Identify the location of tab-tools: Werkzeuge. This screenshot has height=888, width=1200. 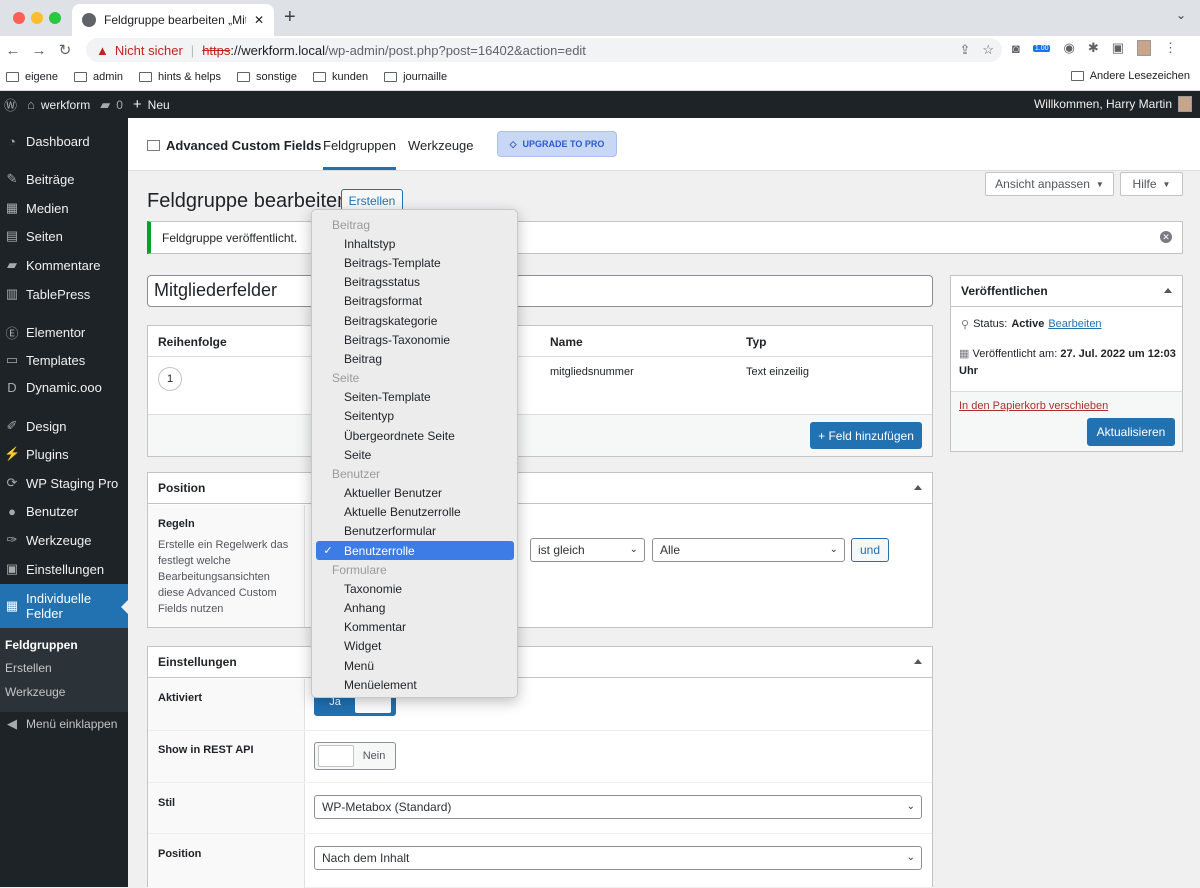
(441, 145).